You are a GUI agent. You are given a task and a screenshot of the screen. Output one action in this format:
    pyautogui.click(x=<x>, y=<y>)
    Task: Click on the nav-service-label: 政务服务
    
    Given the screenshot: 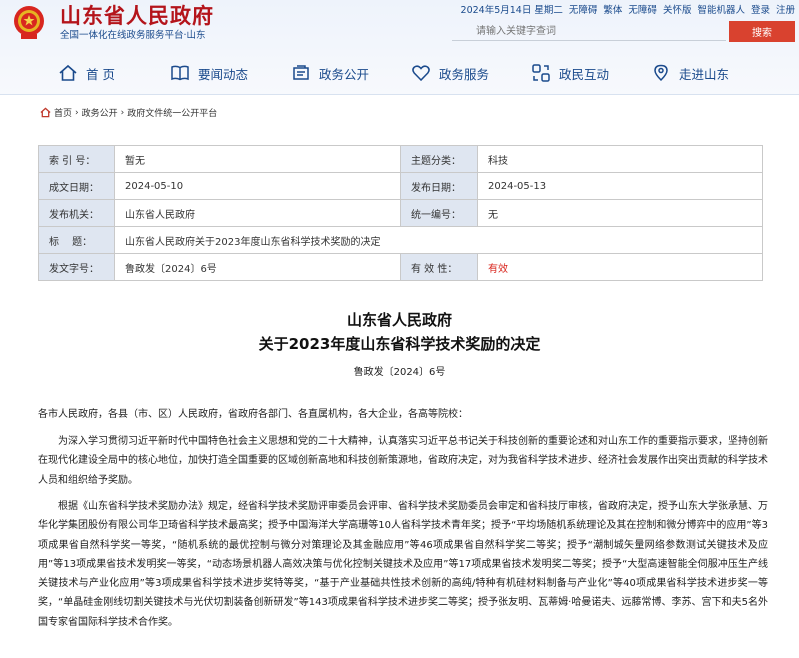 What is the action you would take?
    pyautogui.click(x=464, y=74)
    